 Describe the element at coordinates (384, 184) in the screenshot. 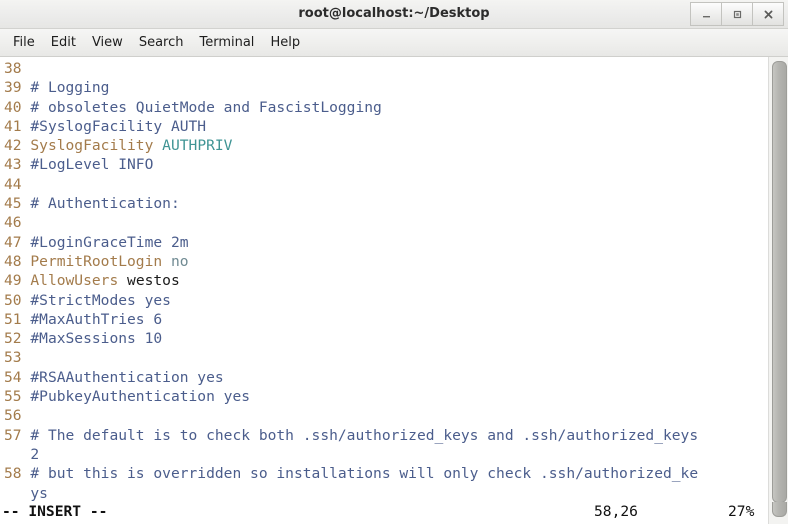

I see `editor-line: 44` at that location.